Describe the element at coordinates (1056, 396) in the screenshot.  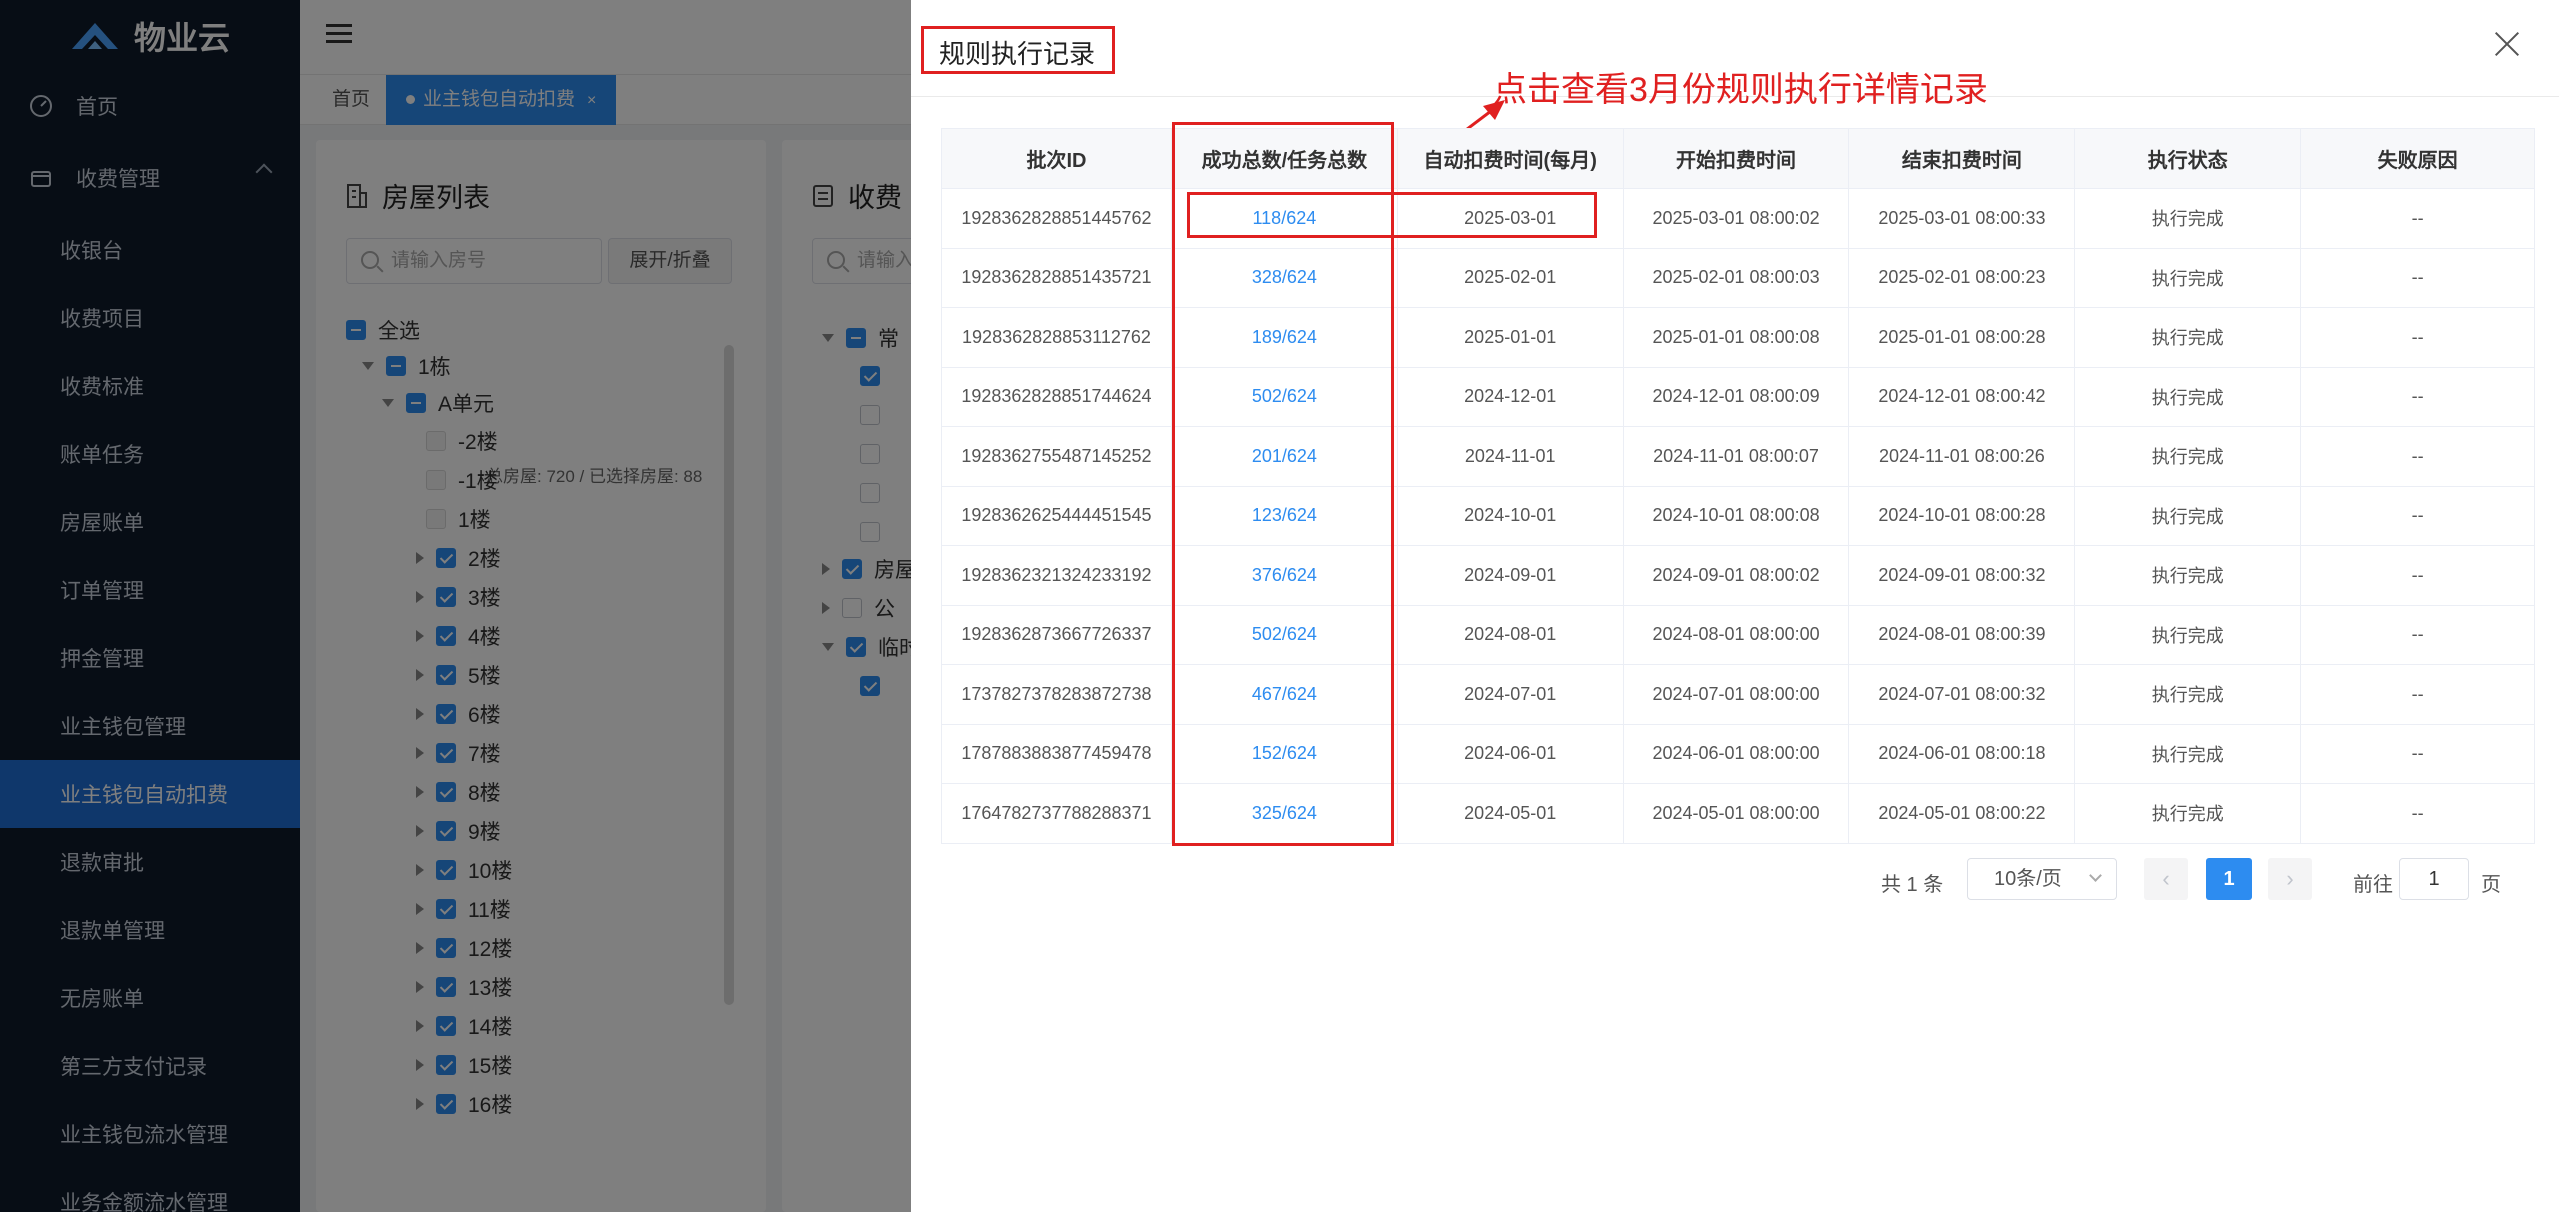
I see `table-cell: 1928362828851744624` at that location.